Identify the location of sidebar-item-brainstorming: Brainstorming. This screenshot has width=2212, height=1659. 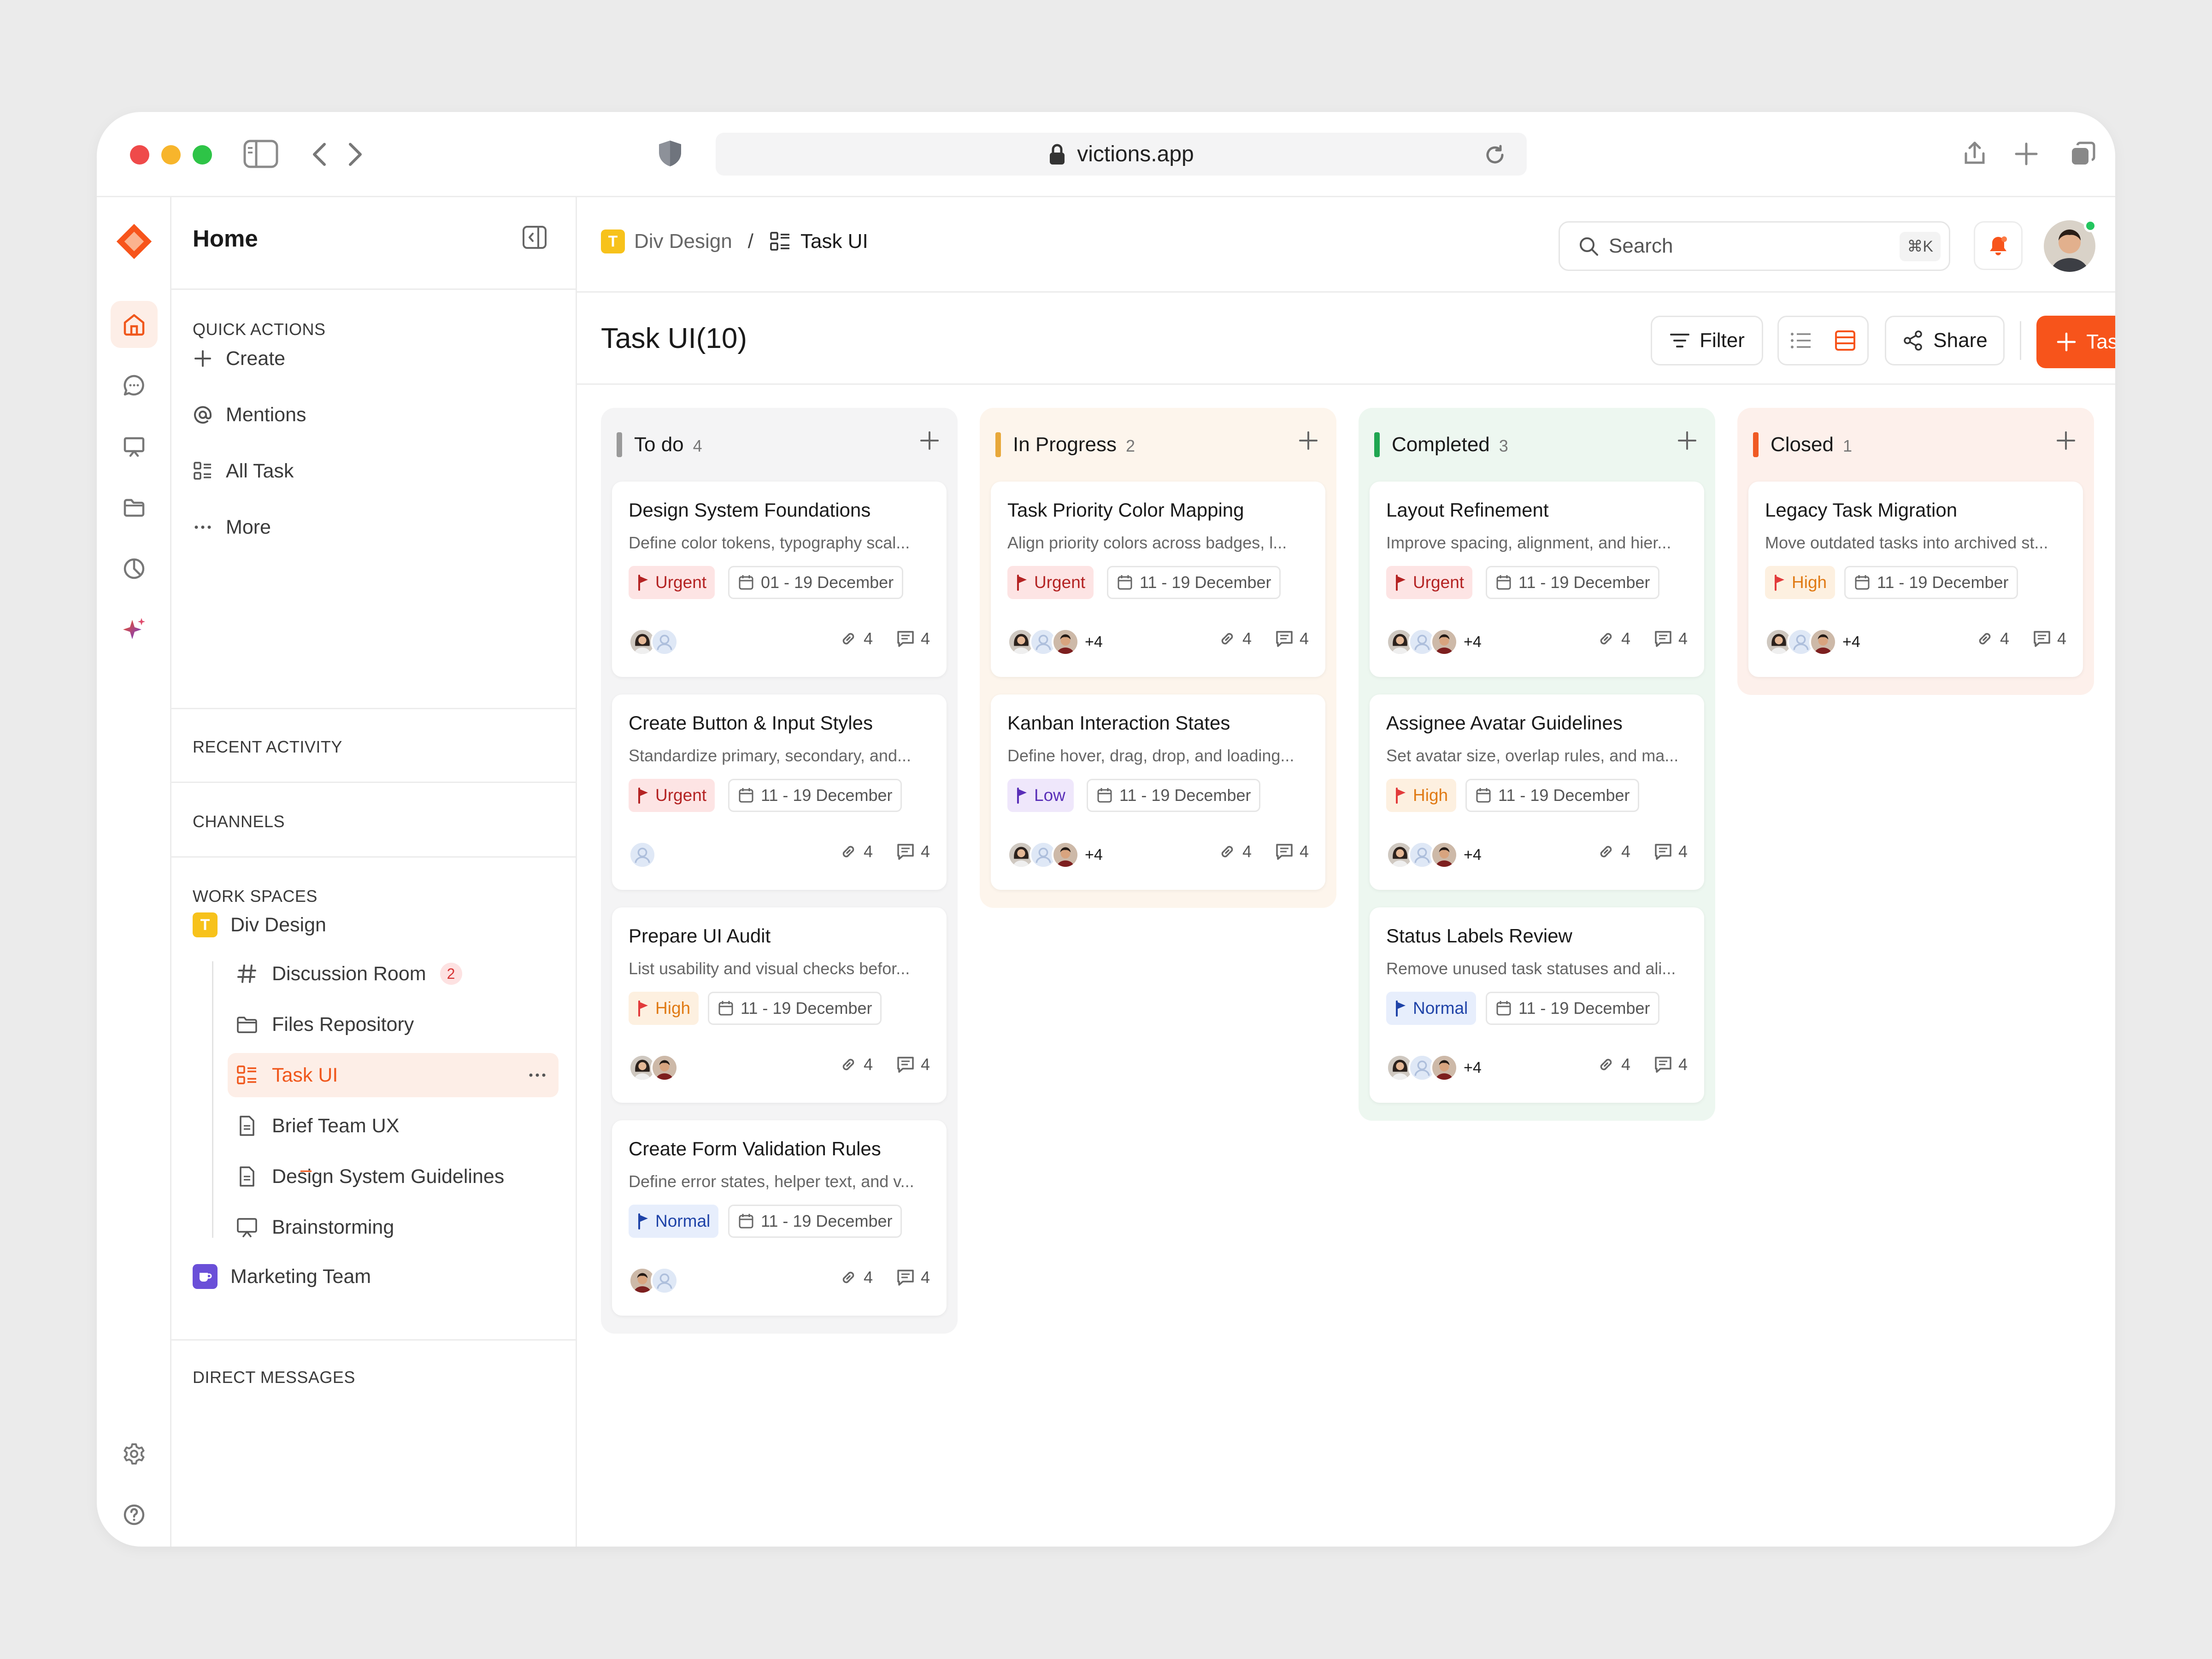
(393, 1227).